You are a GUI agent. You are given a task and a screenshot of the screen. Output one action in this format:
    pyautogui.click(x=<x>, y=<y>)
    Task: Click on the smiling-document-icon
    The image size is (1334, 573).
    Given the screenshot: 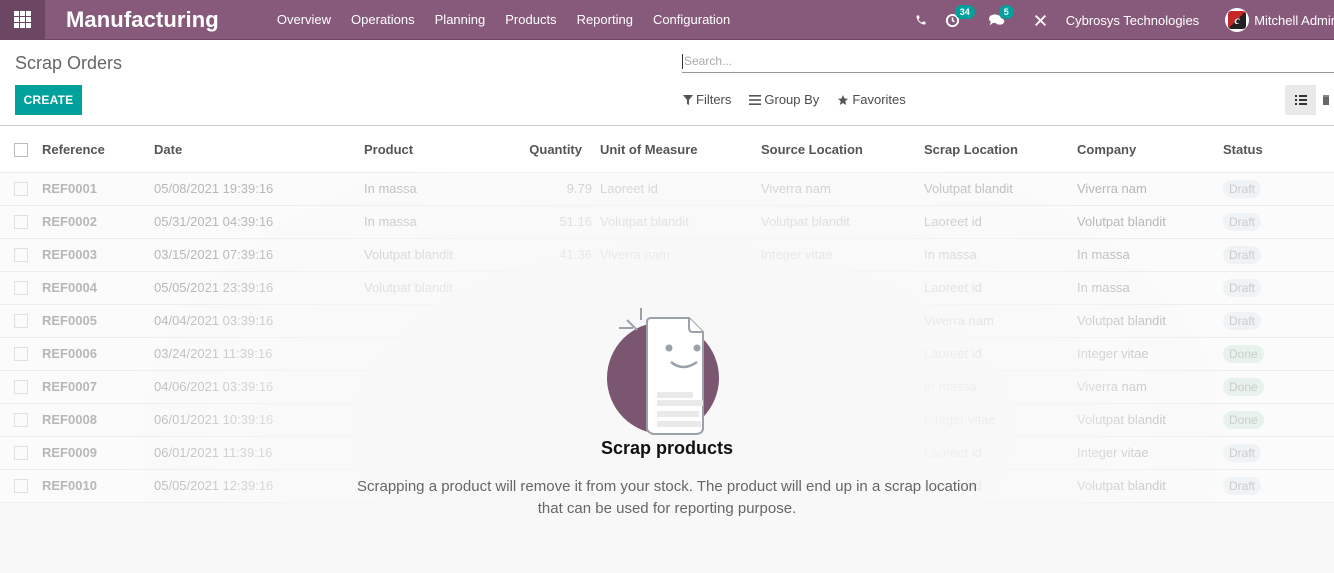 What is the action you would take?
    pyautogui.click(x=667, y=368)
    